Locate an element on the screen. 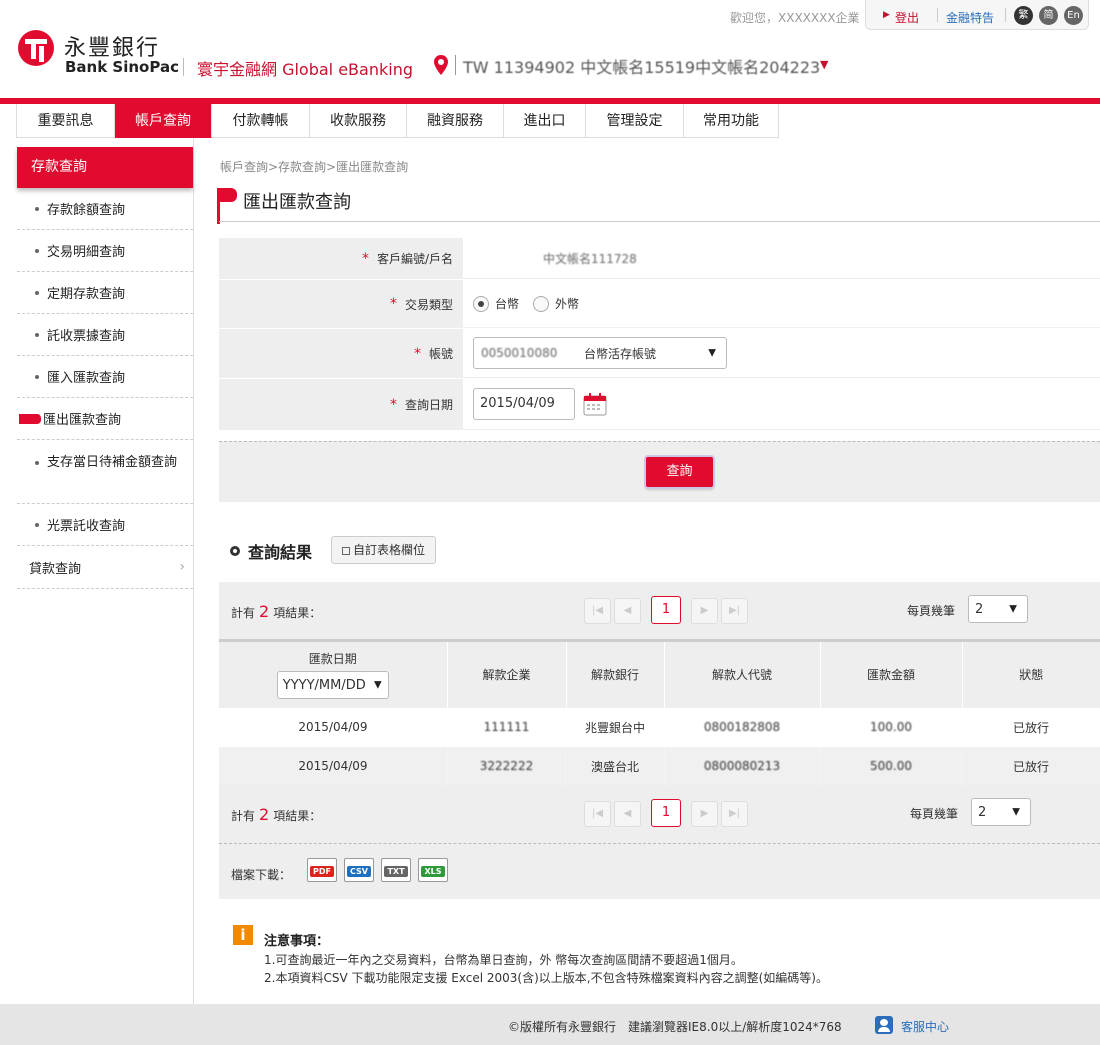 This screenshot has height=1045, width=1100. sidebar-item-clean-bill: 光票託收查詢 is located at coordinates (105, 525).